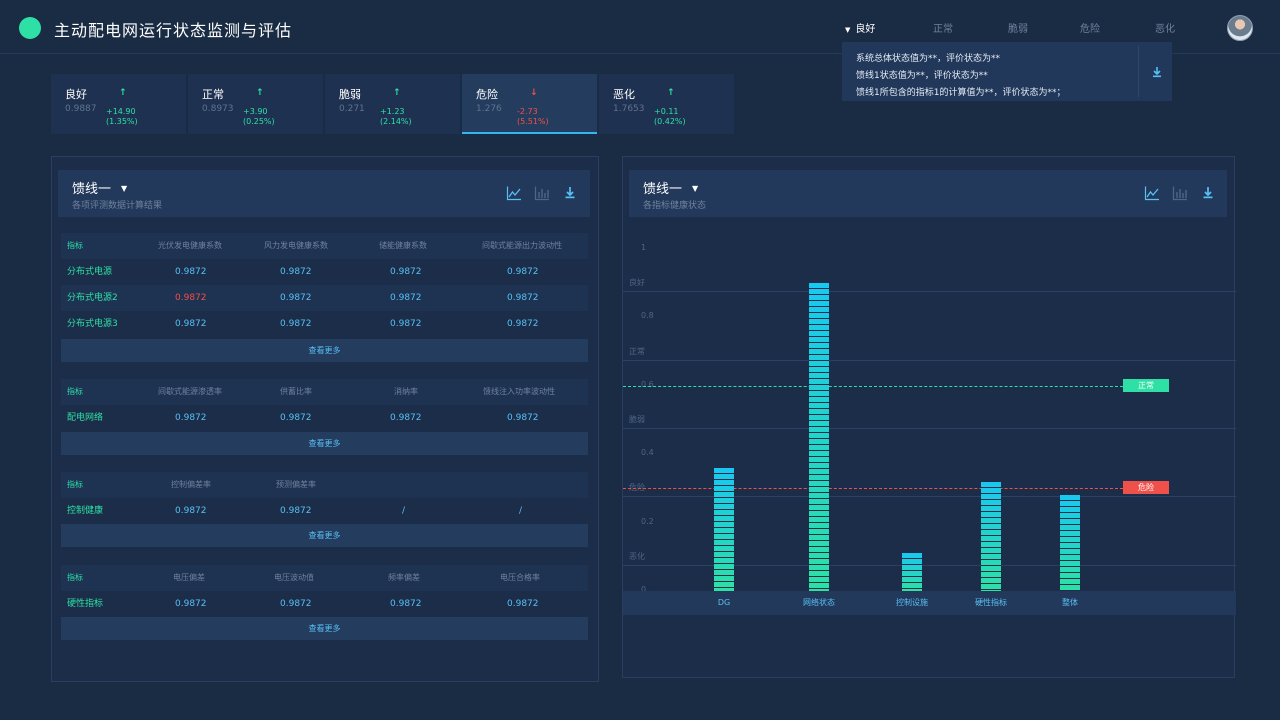 The image size is (1280, 720). Describe the element at coordinates (81, 109) in the screenshot. I see `stat-value: 0.9887` at that location.